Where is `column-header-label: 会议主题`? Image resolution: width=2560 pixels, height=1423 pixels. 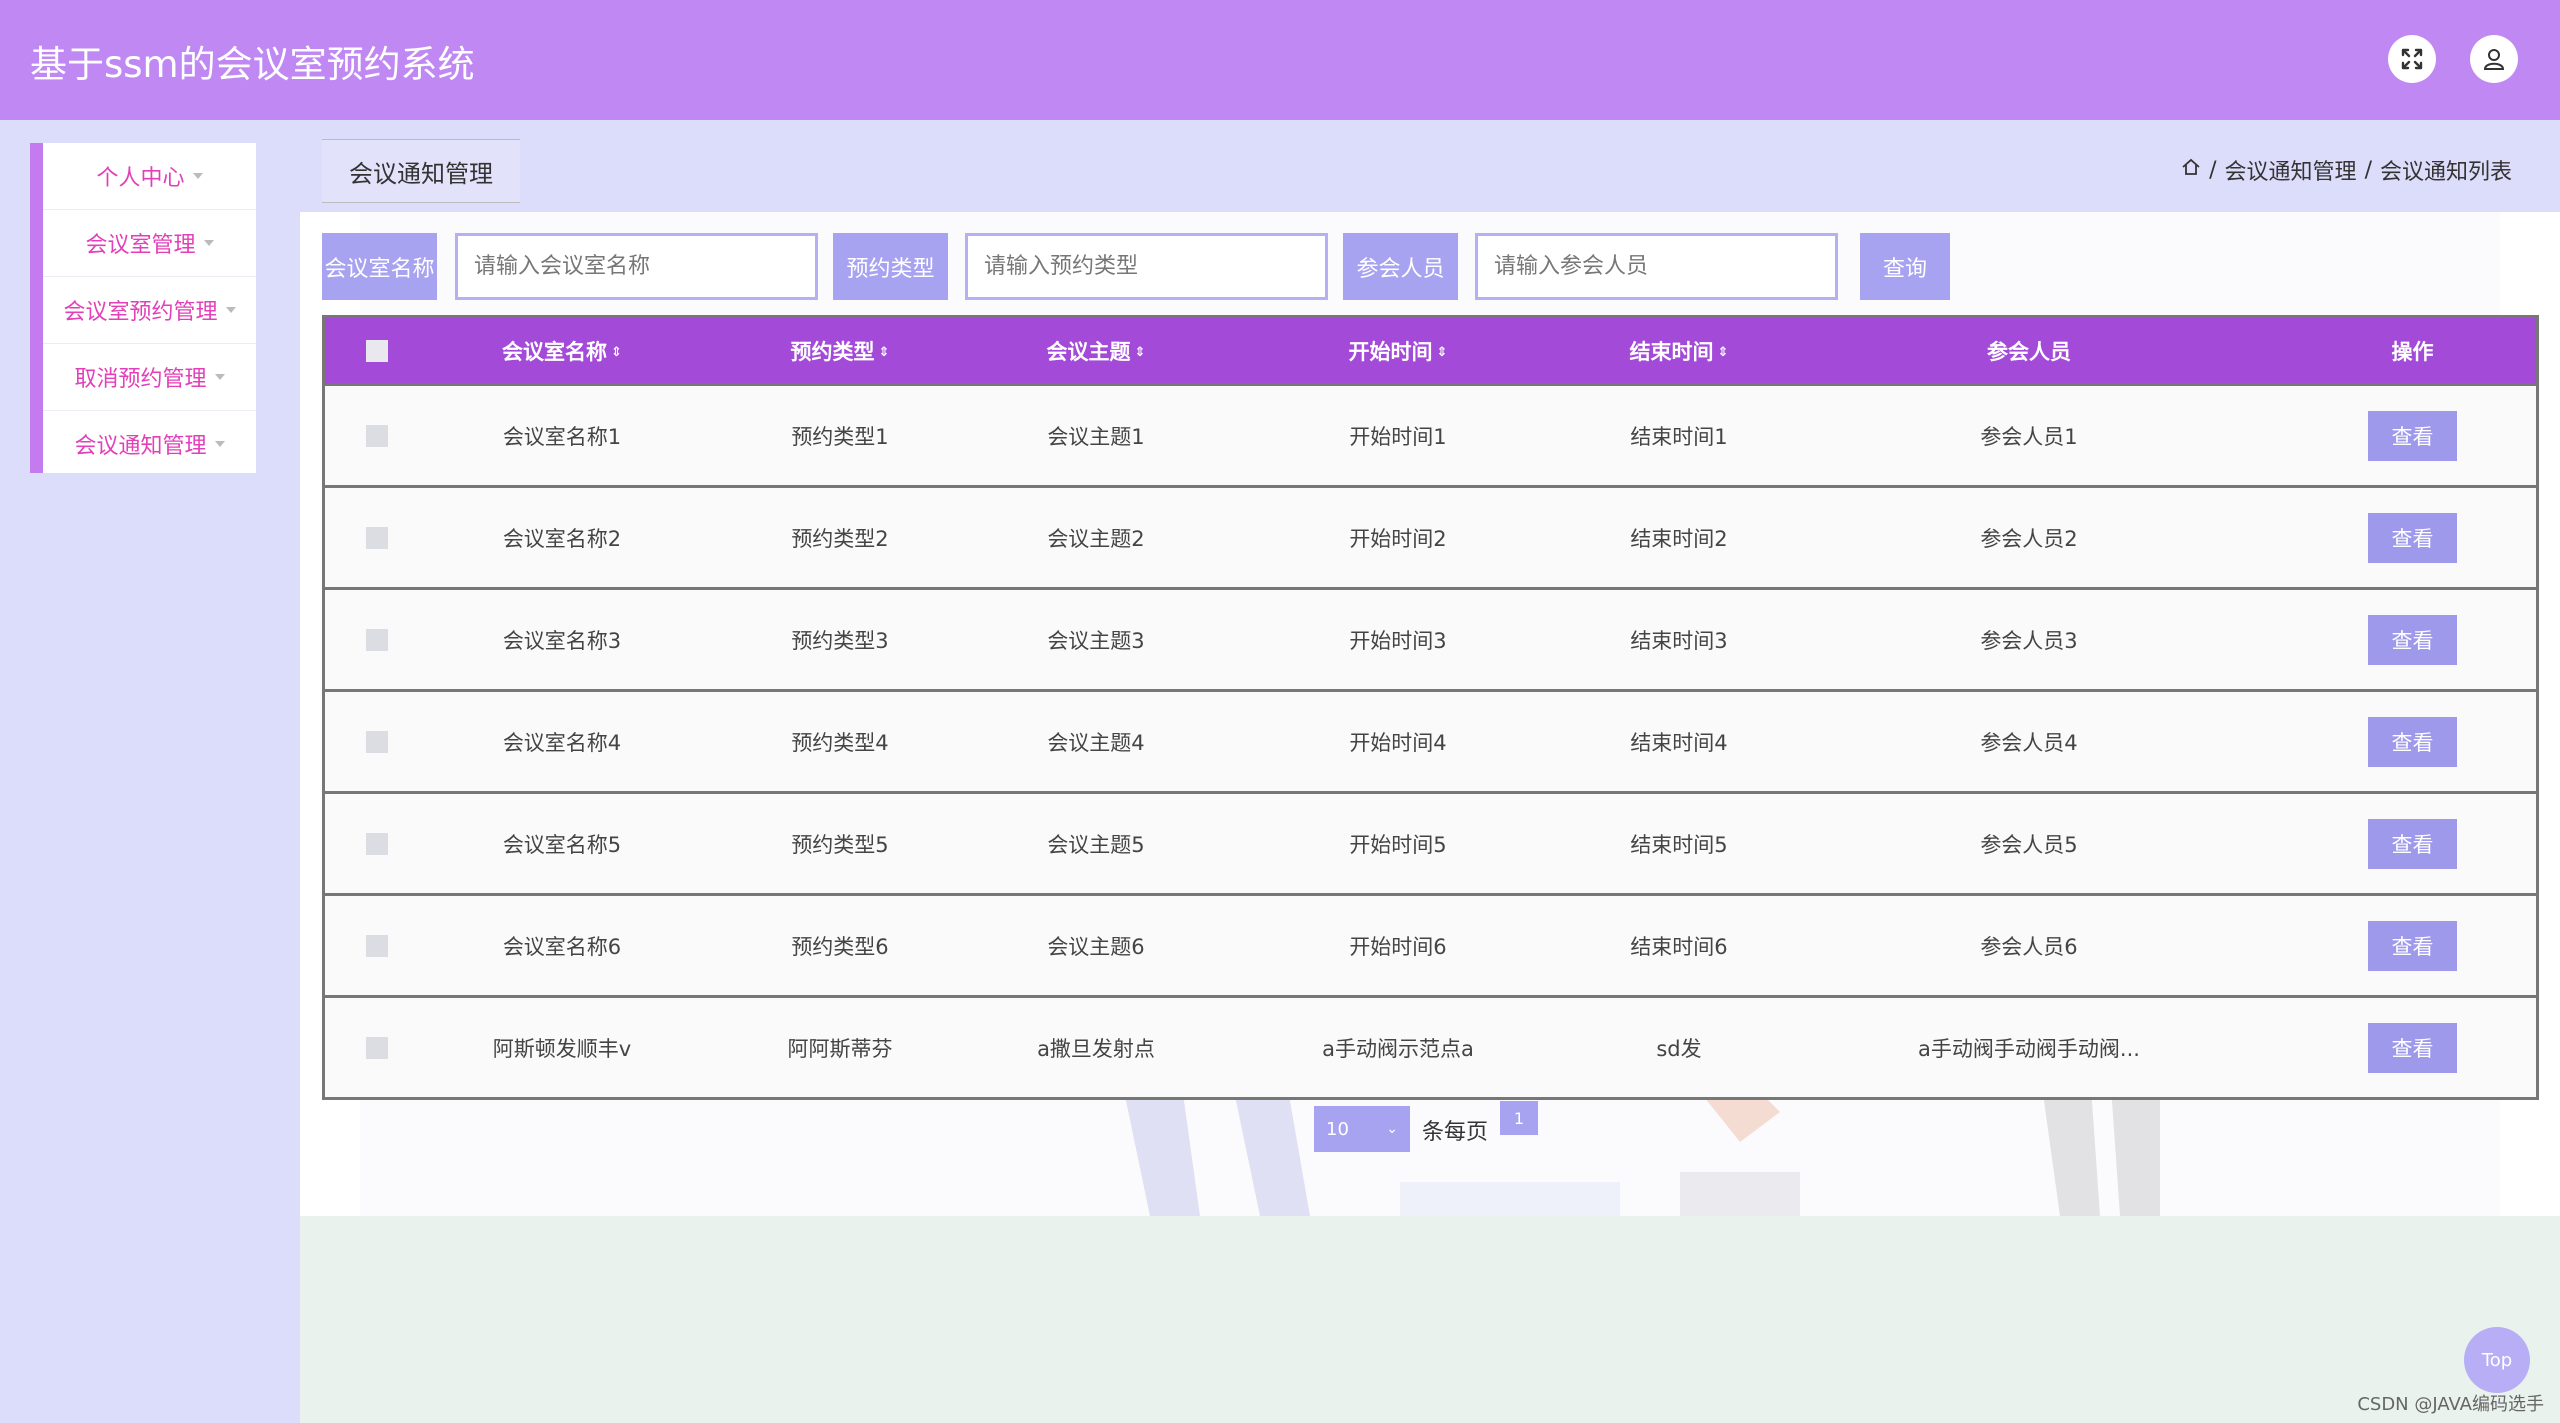
column-header-label: 会议主题 is located at coordinates (1088, 351).